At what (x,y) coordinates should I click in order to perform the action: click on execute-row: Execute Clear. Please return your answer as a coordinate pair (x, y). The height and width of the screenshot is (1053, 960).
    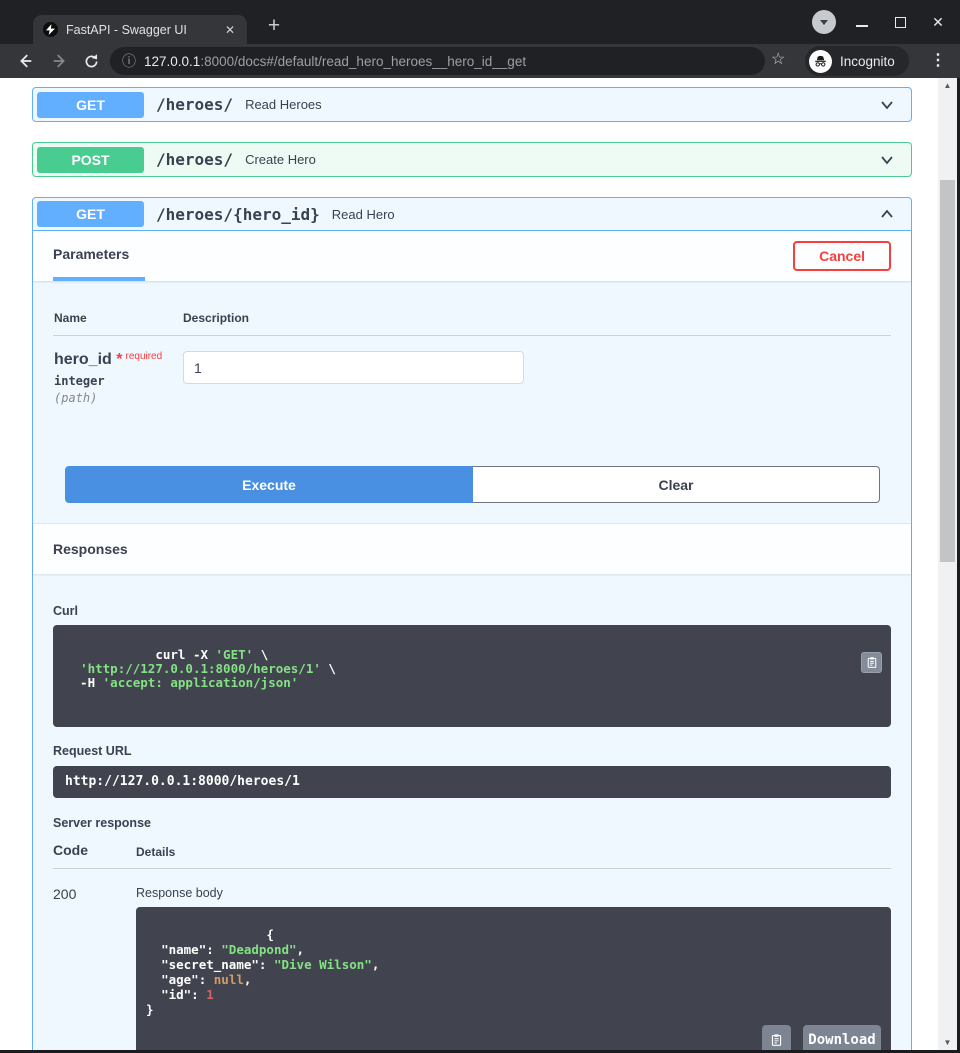
    Looking at the image, I should click on (472, 484).